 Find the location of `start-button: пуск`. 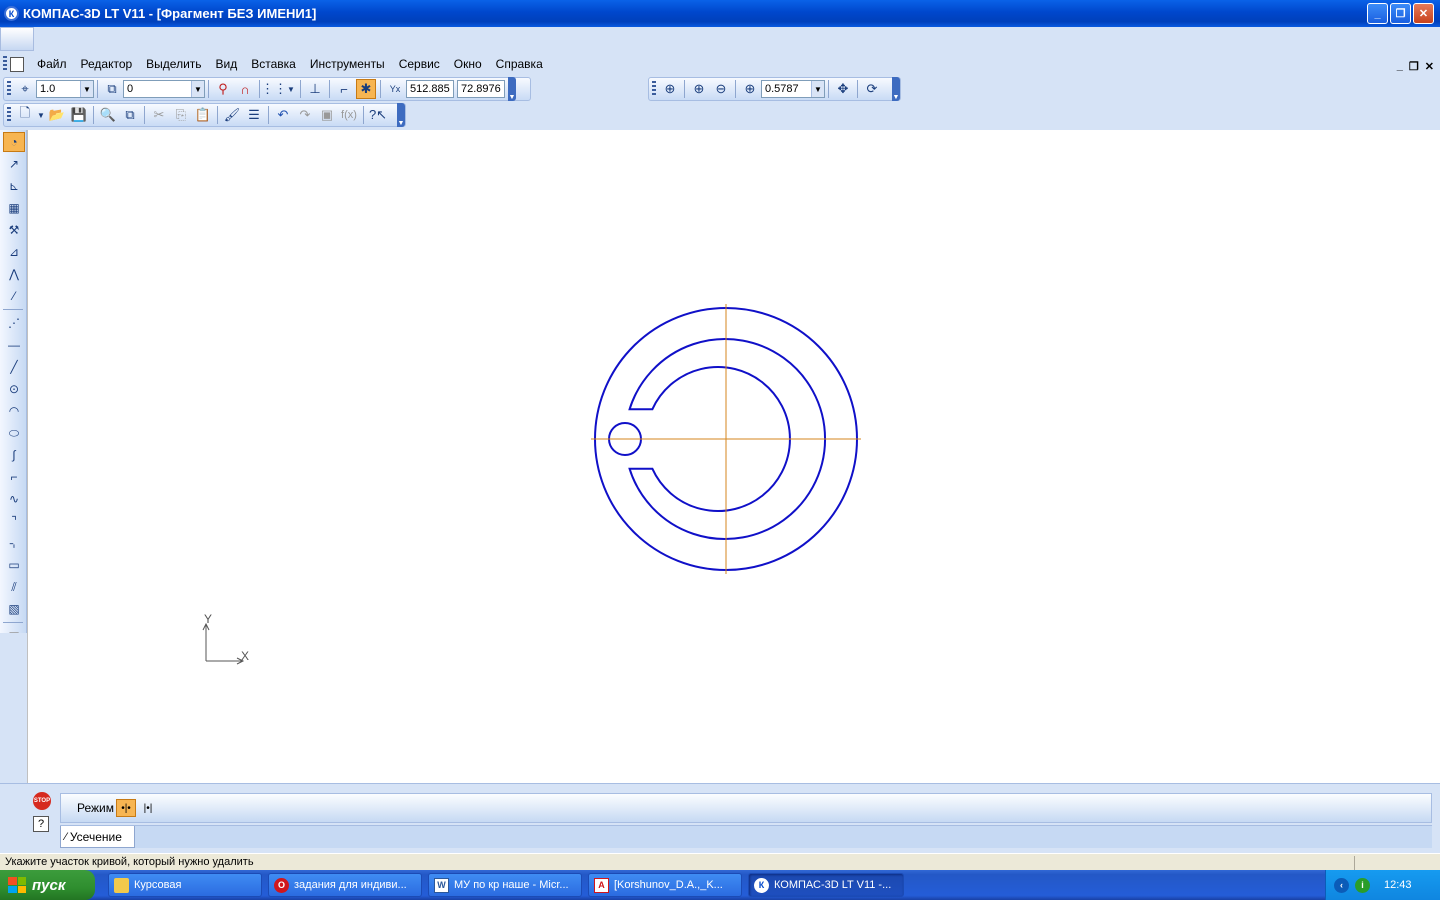

start-button: пуск is located at coordinates (47, 885).